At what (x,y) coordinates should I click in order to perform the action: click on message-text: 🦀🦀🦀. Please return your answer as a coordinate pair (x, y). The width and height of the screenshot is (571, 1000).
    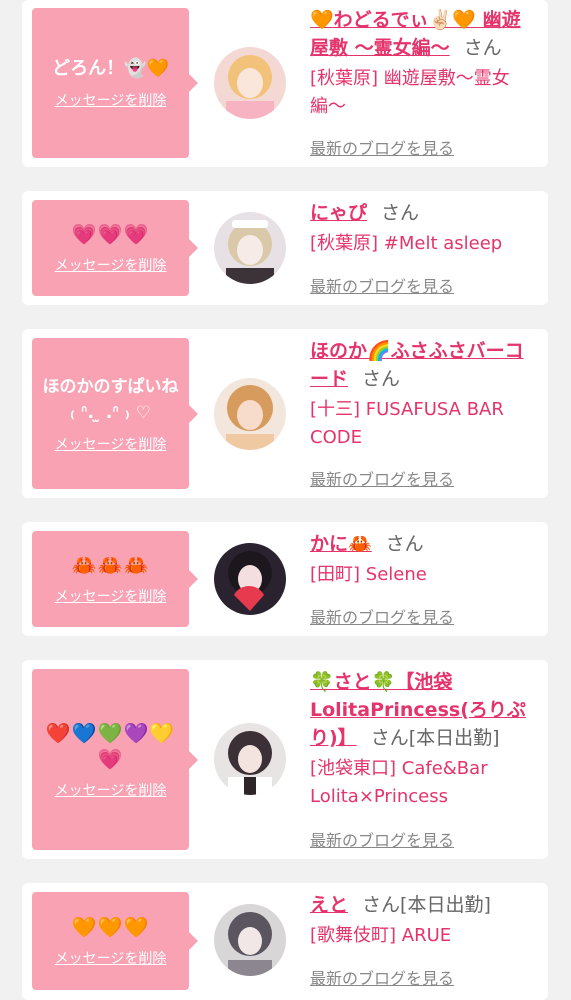
    Looking at the image, I should click on (110, 565).